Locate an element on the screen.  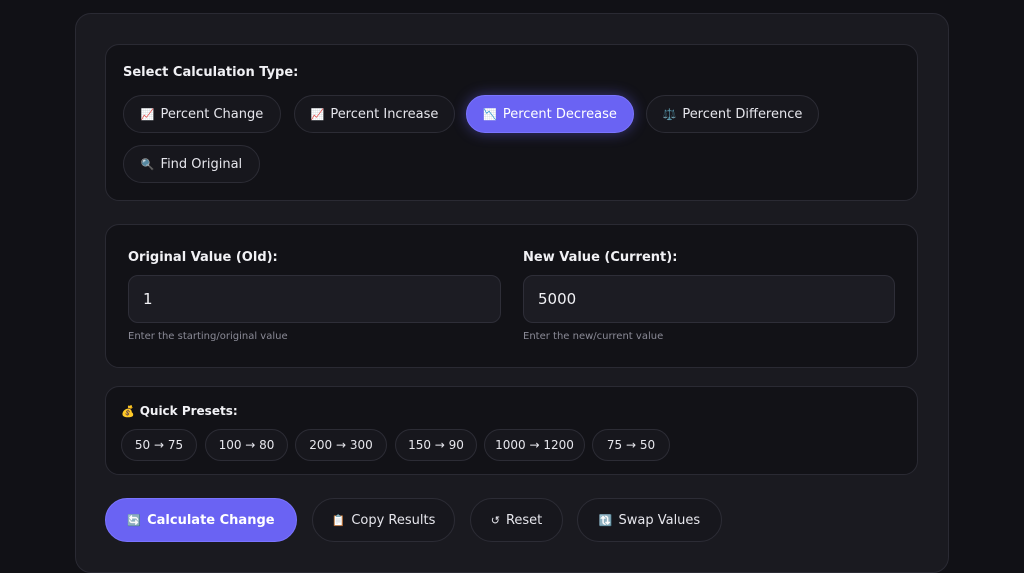
option-percent-decrease: 📉 Percent Decrease is located at coordinates (550, 114).